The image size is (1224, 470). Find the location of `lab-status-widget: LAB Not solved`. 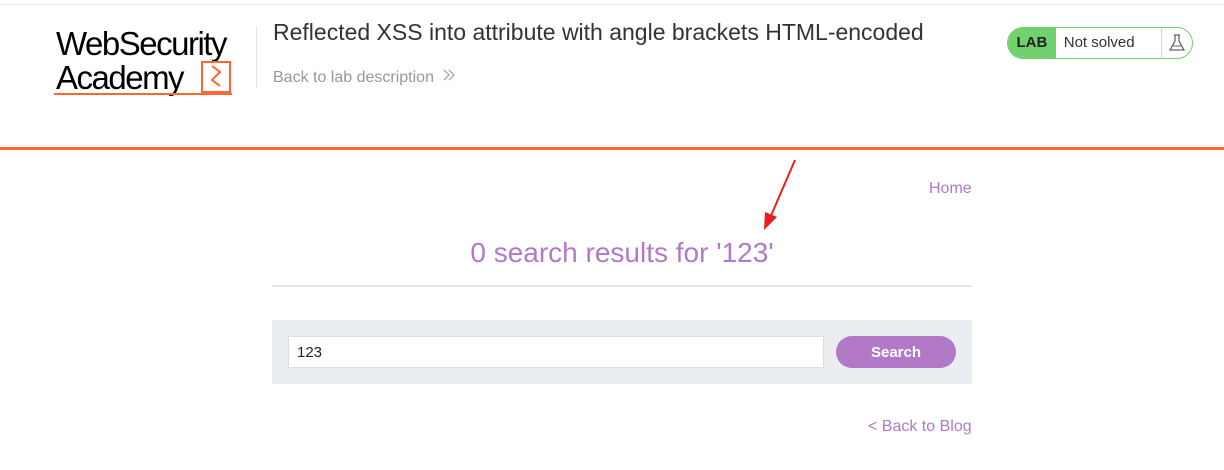

lab-status-widget: LAB Not solved is located at coordinates (1100, 43).